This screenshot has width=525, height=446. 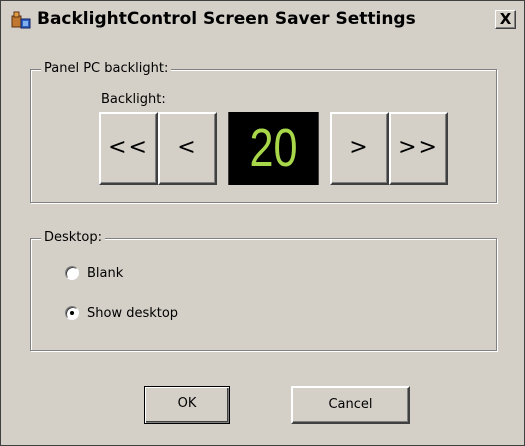 What do you see at coordinates (133, 99) in the screenshot?
I see `backlight-label: Backlight:` at bounding box center [133, 99].